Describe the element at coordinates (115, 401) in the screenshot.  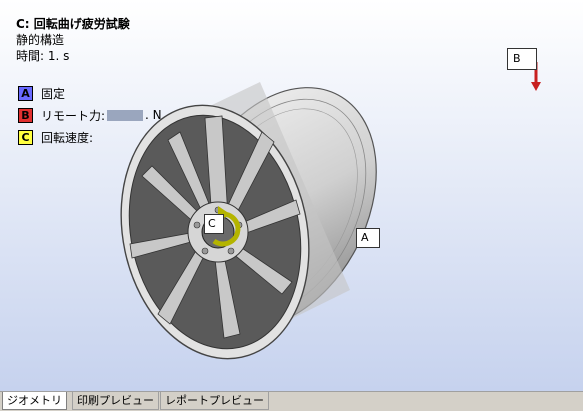
I see `tab-print-preview: 印刷プレビュー` at that location.